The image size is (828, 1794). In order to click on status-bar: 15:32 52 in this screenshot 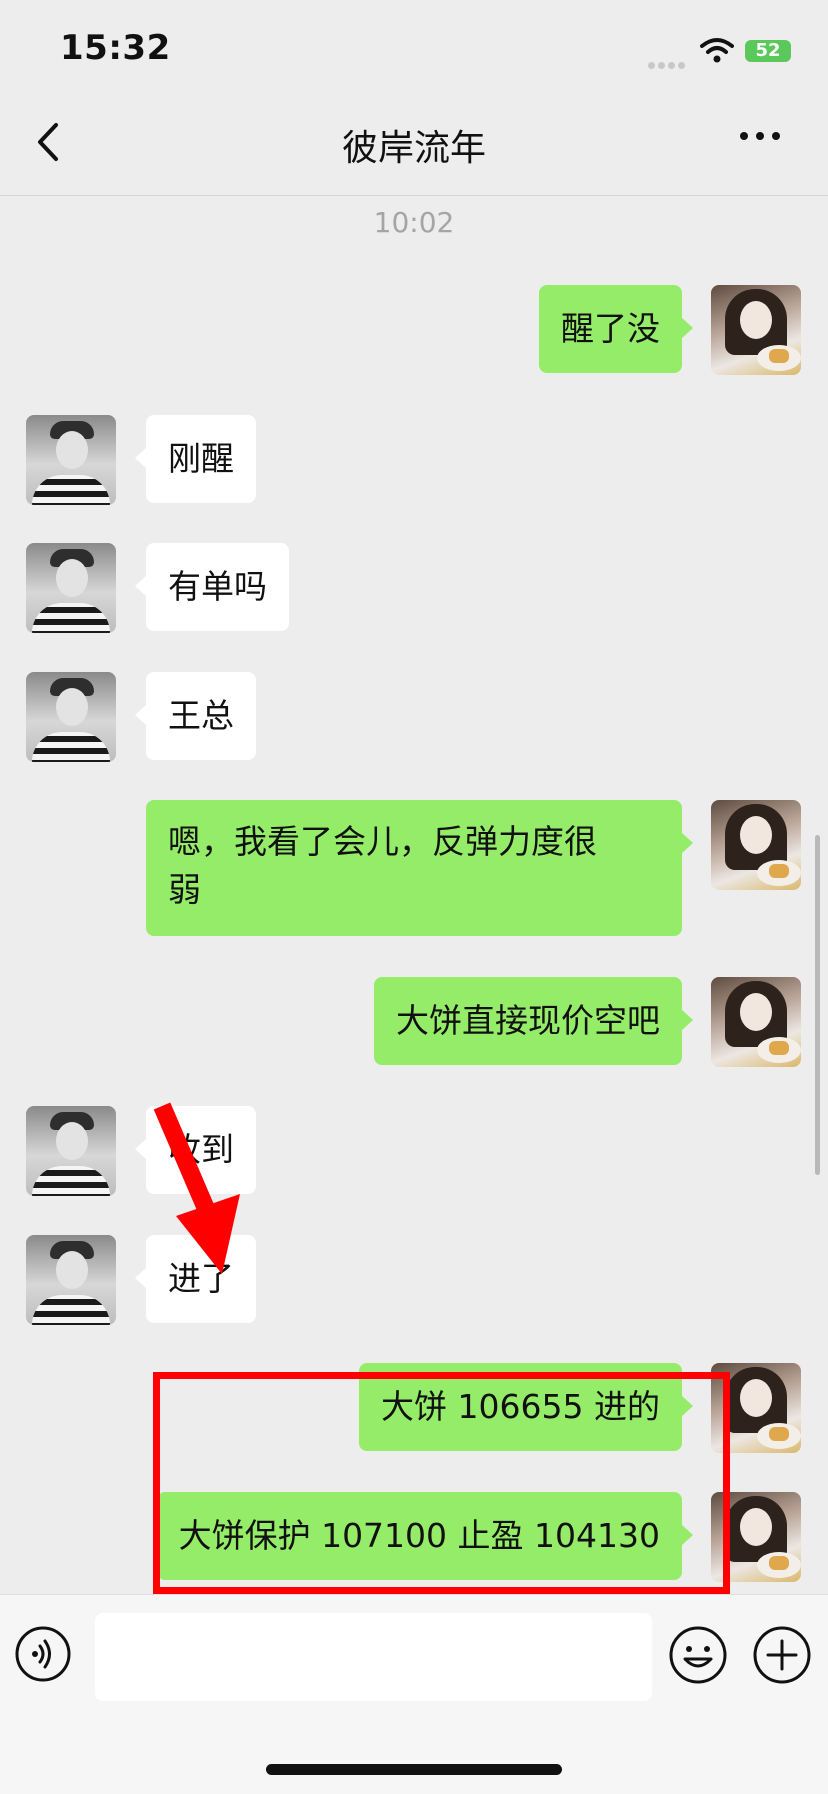, I will do `click(414, 50)`.